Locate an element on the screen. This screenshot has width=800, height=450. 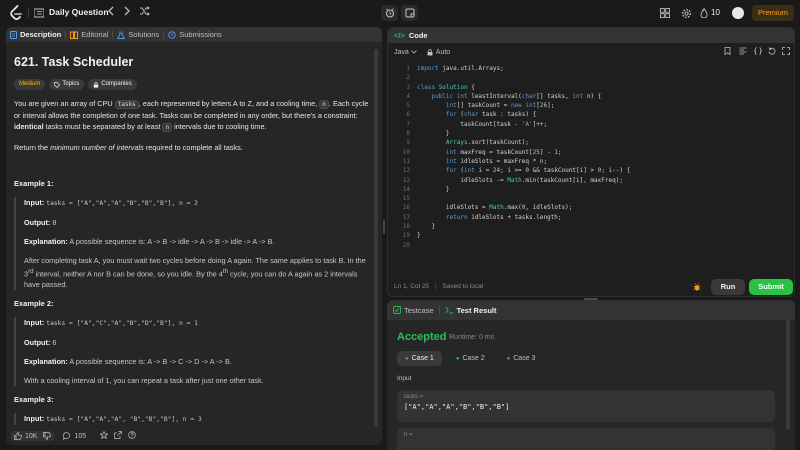
companies-badge: Companies is located at coordinates (112, 84).